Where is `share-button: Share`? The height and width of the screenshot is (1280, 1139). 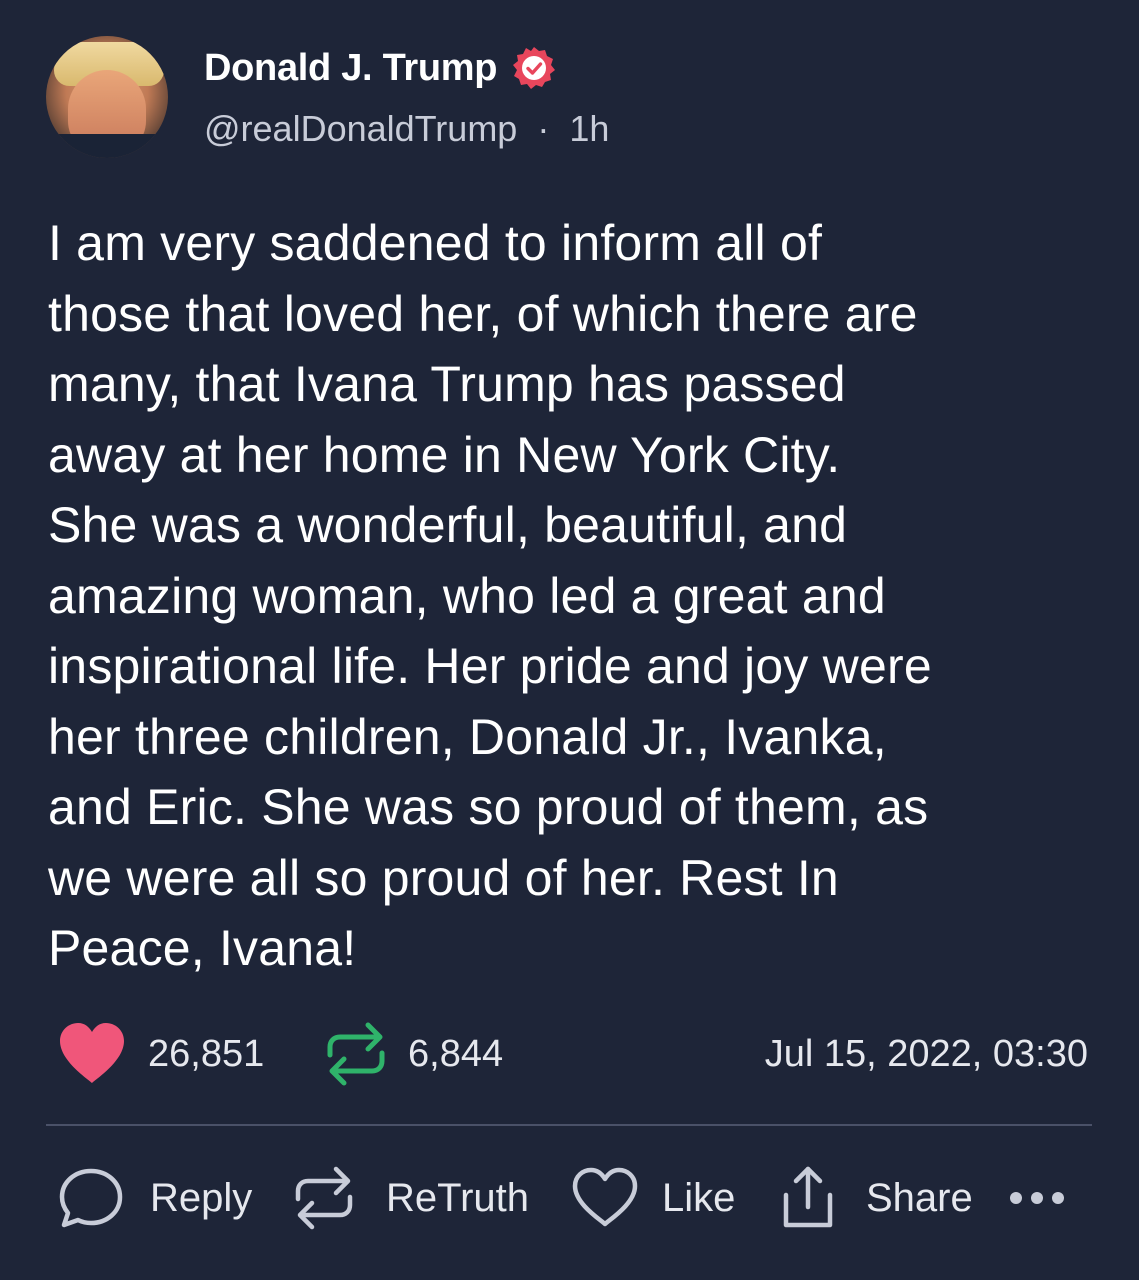
share-button: Share is located at coordinates (875, 1198).